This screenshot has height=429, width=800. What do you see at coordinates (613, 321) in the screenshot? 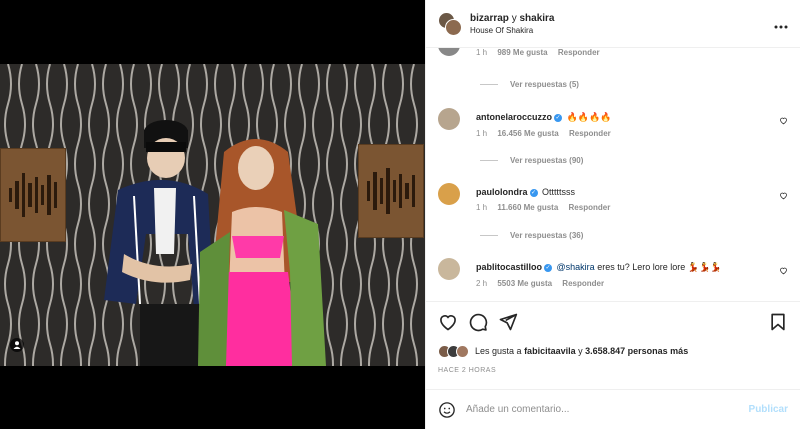
I see `action-bar` at bounding box center [613, 321].